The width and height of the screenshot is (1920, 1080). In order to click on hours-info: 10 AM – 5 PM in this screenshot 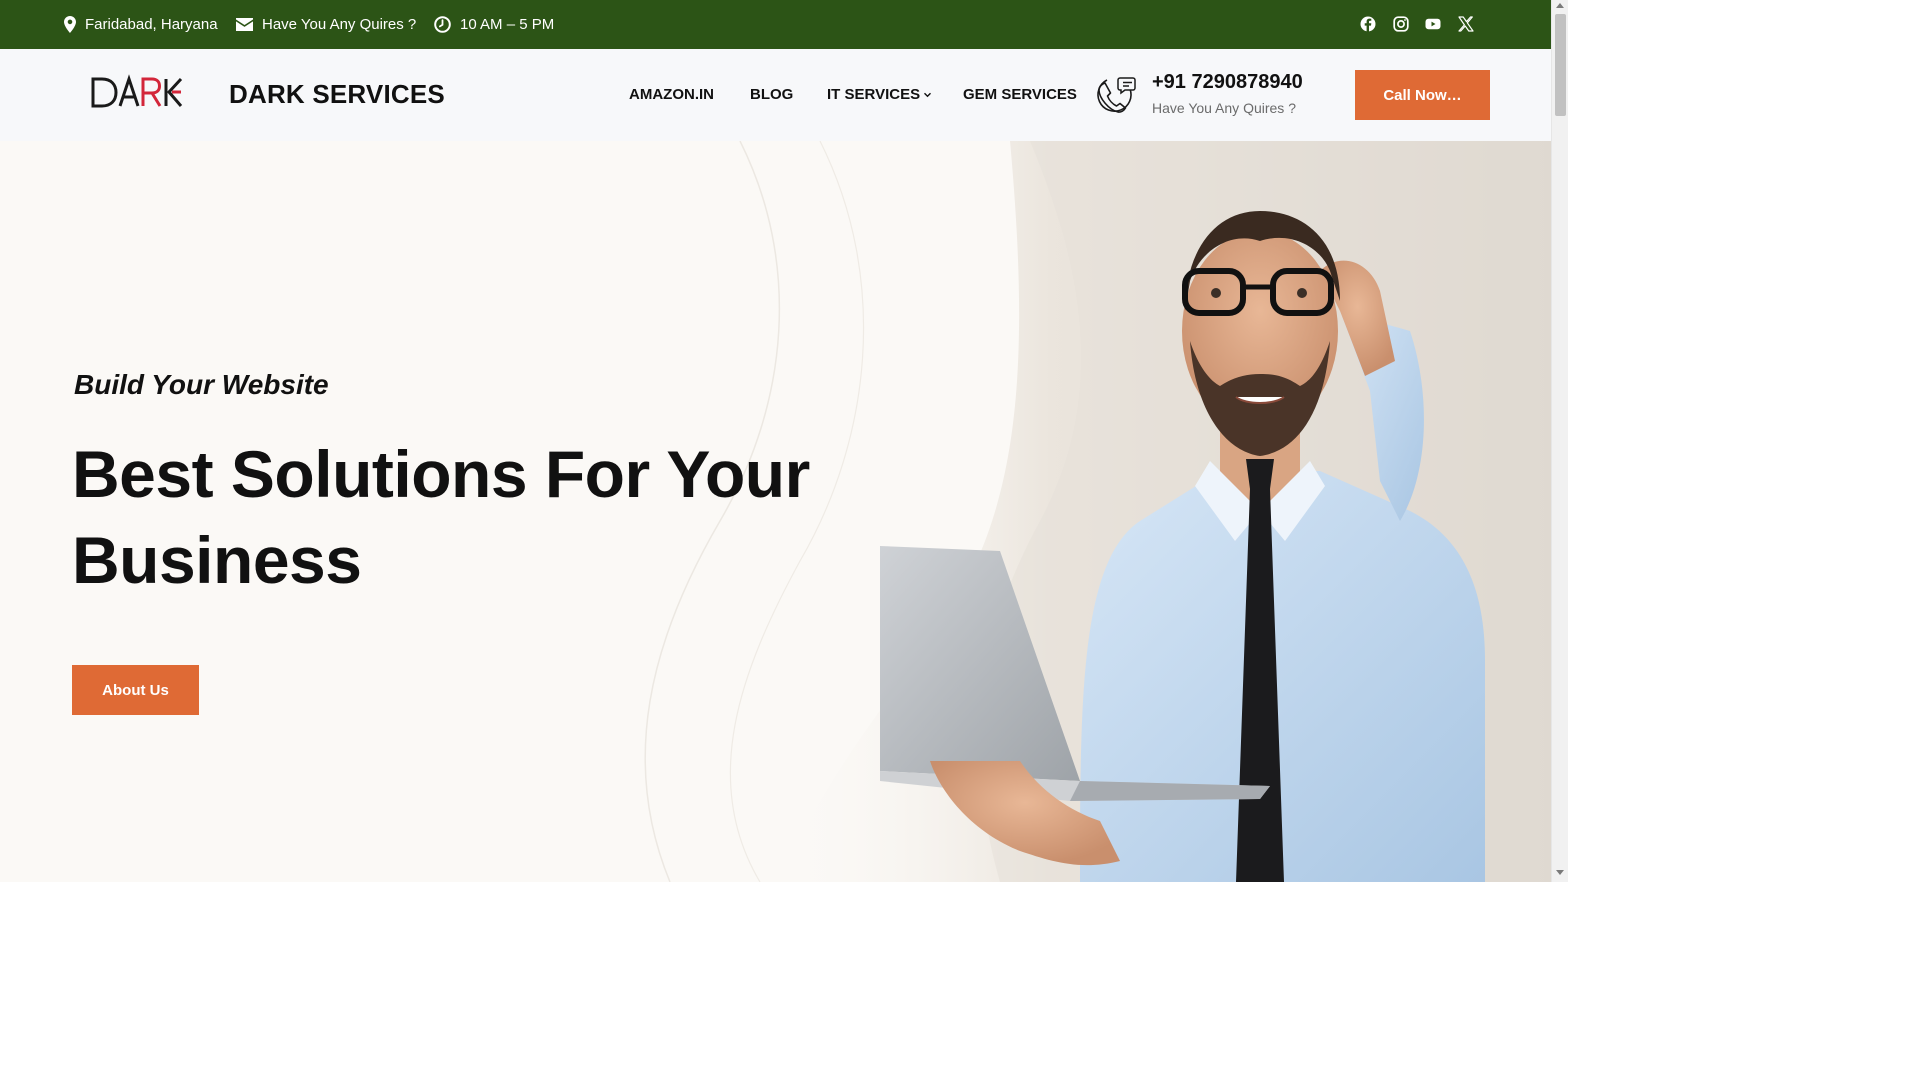, I will do `click(494, 24)`.